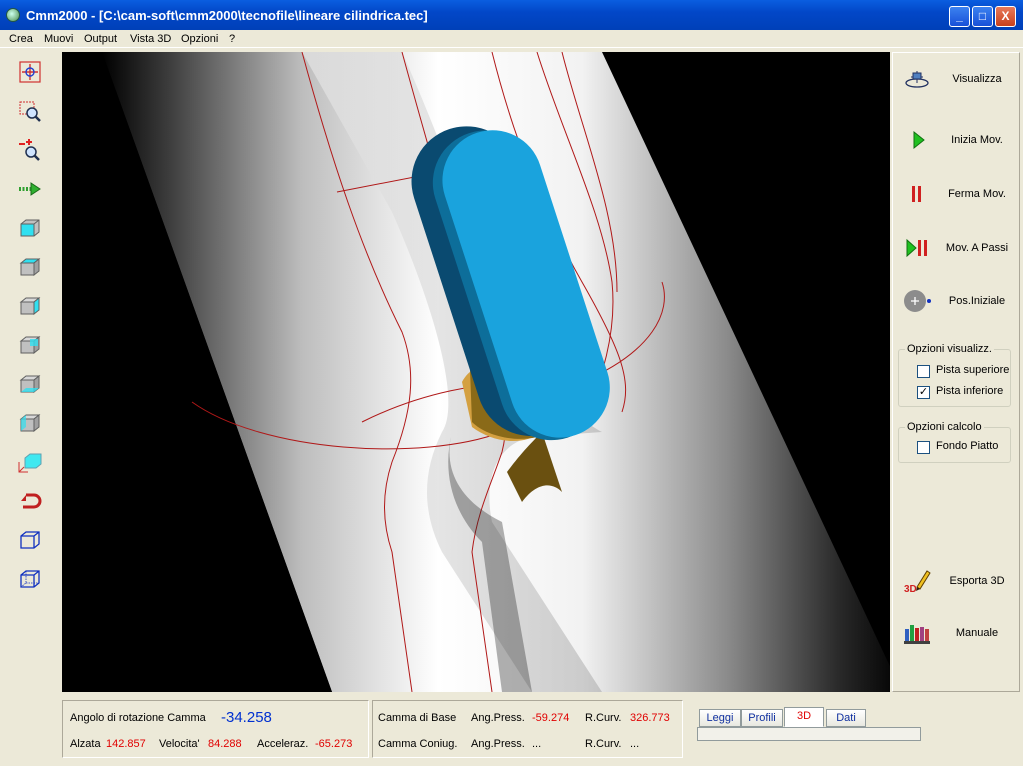  What do you see at coordinates (949, 349) in the screenshot?
I see `opzioni-visualizz-title: Opzioni visualizz.` at bounding box center [949, 349].